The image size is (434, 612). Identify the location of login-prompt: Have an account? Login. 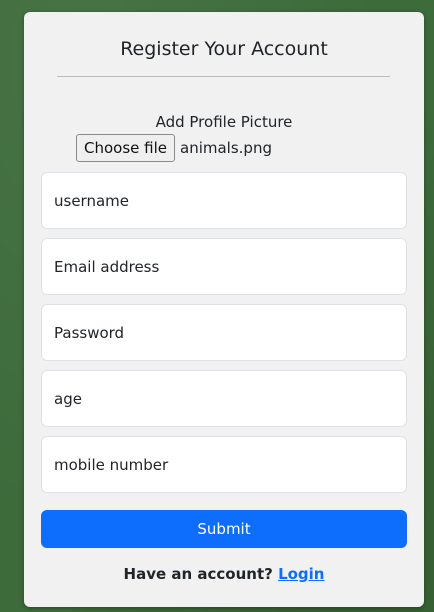
(224, 574).